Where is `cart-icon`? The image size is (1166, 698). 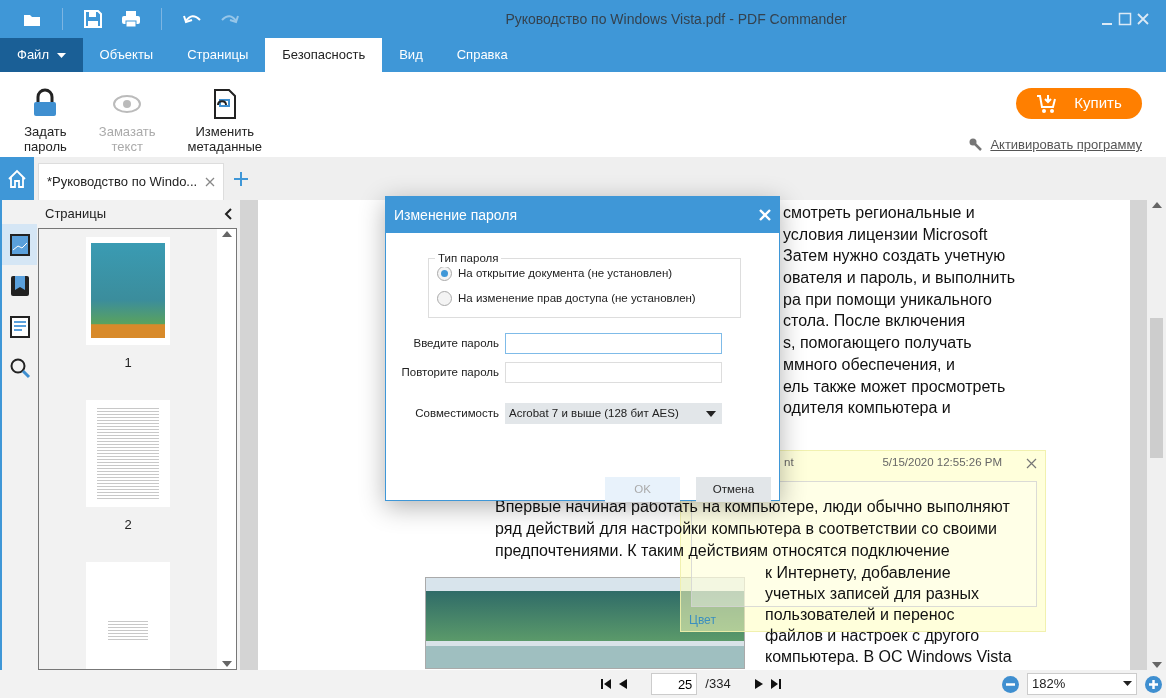
cart-icon is located at coordinates (1046, 103).